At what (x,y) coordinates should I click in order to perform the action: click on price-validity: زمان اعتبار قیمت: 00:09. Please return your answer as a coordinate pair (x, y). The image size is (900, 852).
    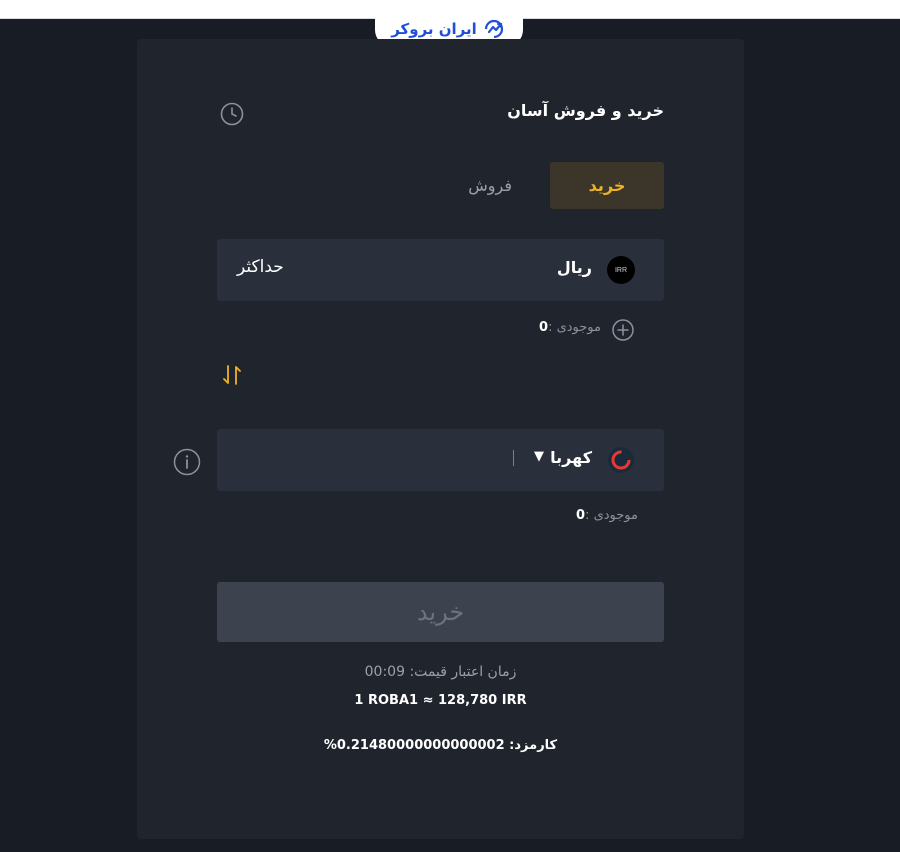
    Looking at the image, I should click on (440, 672).